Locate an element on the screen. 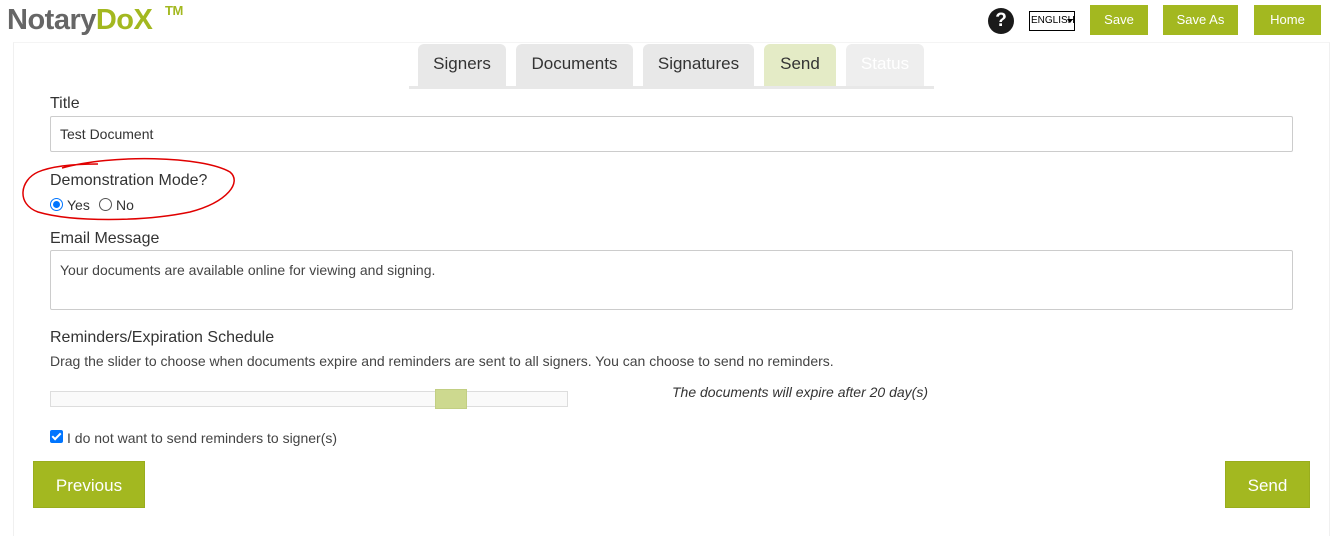  notarydox-logo: NotaryDoX TM is located at coordinates (95, 20).